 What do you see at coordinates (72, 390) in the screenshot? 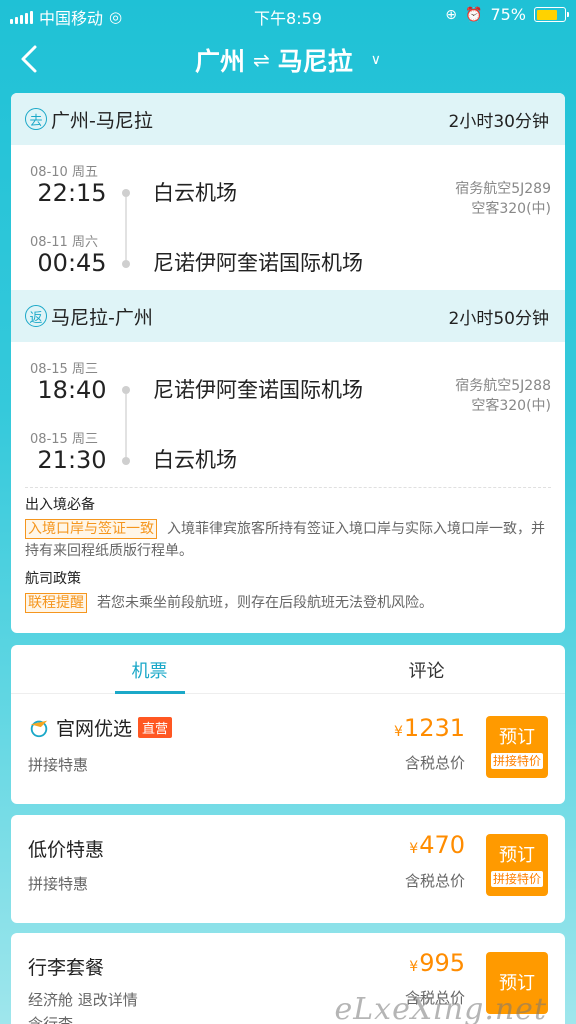
I see `inbound-dep-time: 18:40` at bounding box center [72, 390].